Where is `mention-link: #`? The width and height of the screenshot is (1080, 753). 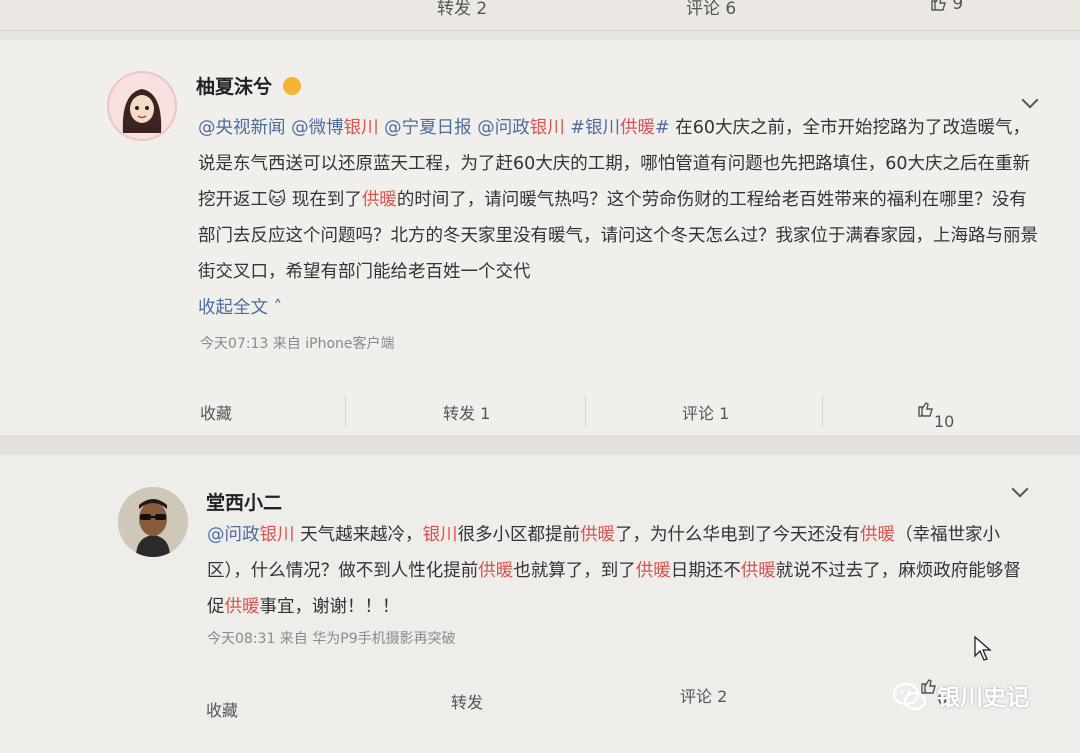 mention-link: # is located at coordinates (662, 128).